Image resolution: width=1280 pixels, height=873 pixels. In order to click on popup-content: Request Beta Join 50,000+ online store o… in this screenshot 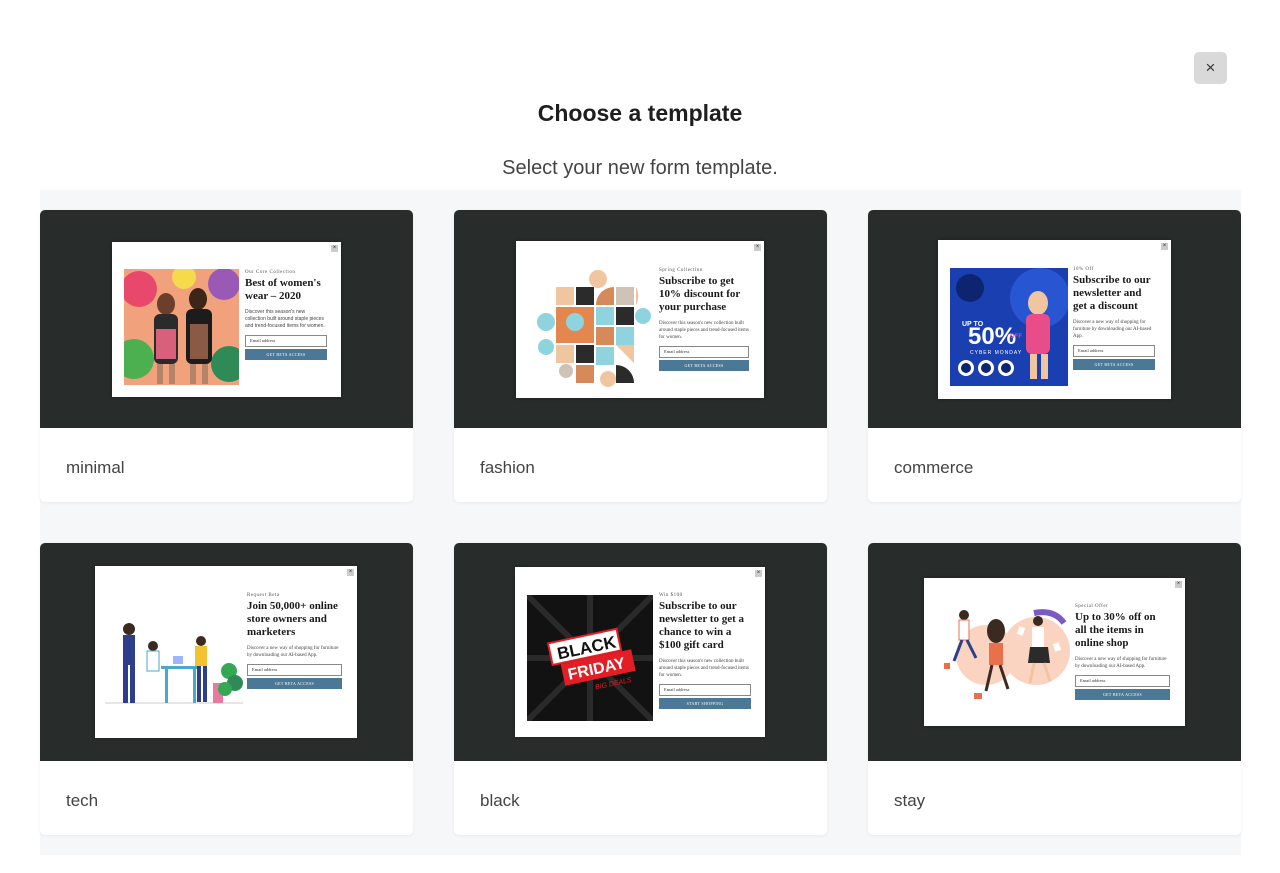, I will do `click(294, 641)`.